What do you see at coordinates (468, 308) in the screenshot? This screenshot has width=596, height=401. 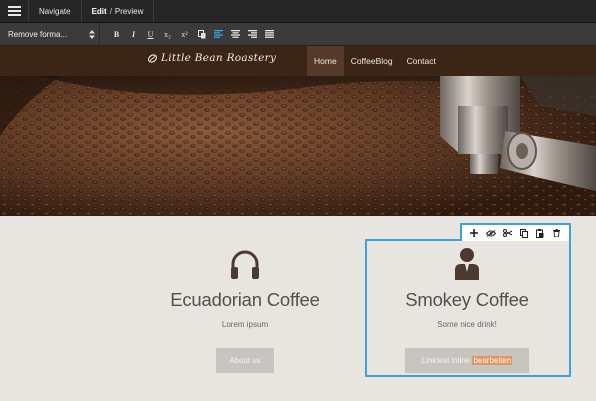 I see `selection-frame` at bounding box center [468, 308].